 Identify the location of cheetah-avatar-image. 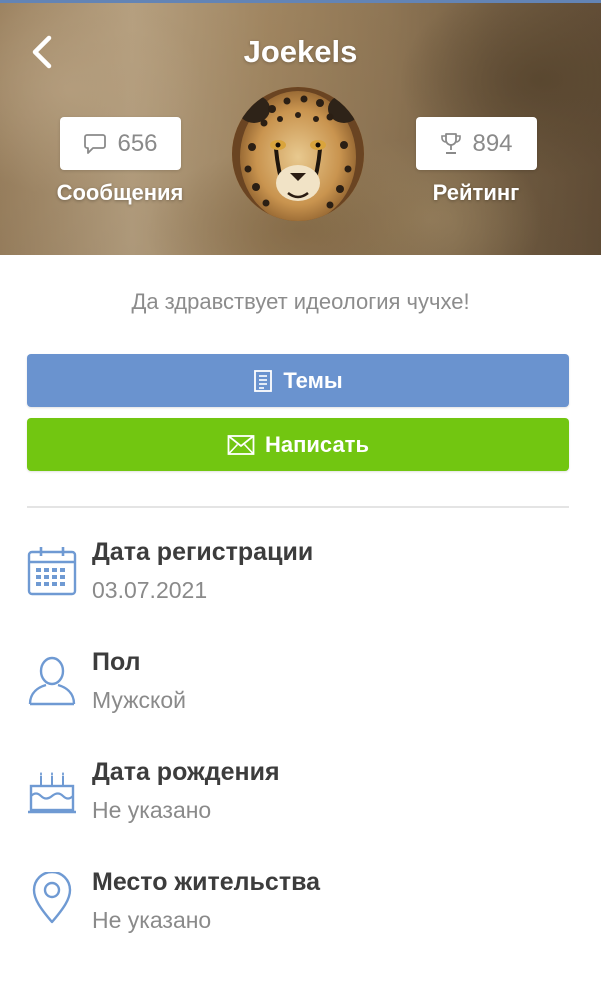
(298, 154).